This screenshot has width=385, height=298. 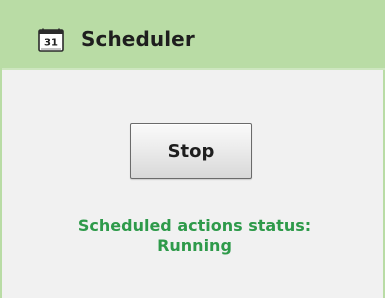 I want to click on stop-button: Stop, so click(x=191, y=151).